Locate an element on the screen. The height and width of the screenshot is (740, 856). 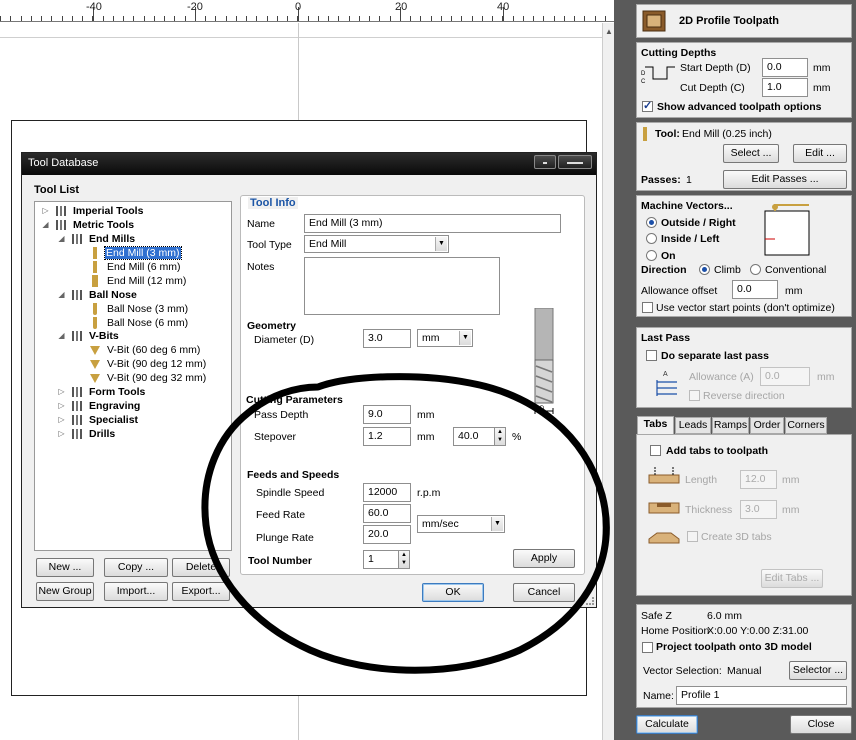
tab-order: Order is located at coordinates (767, 425).